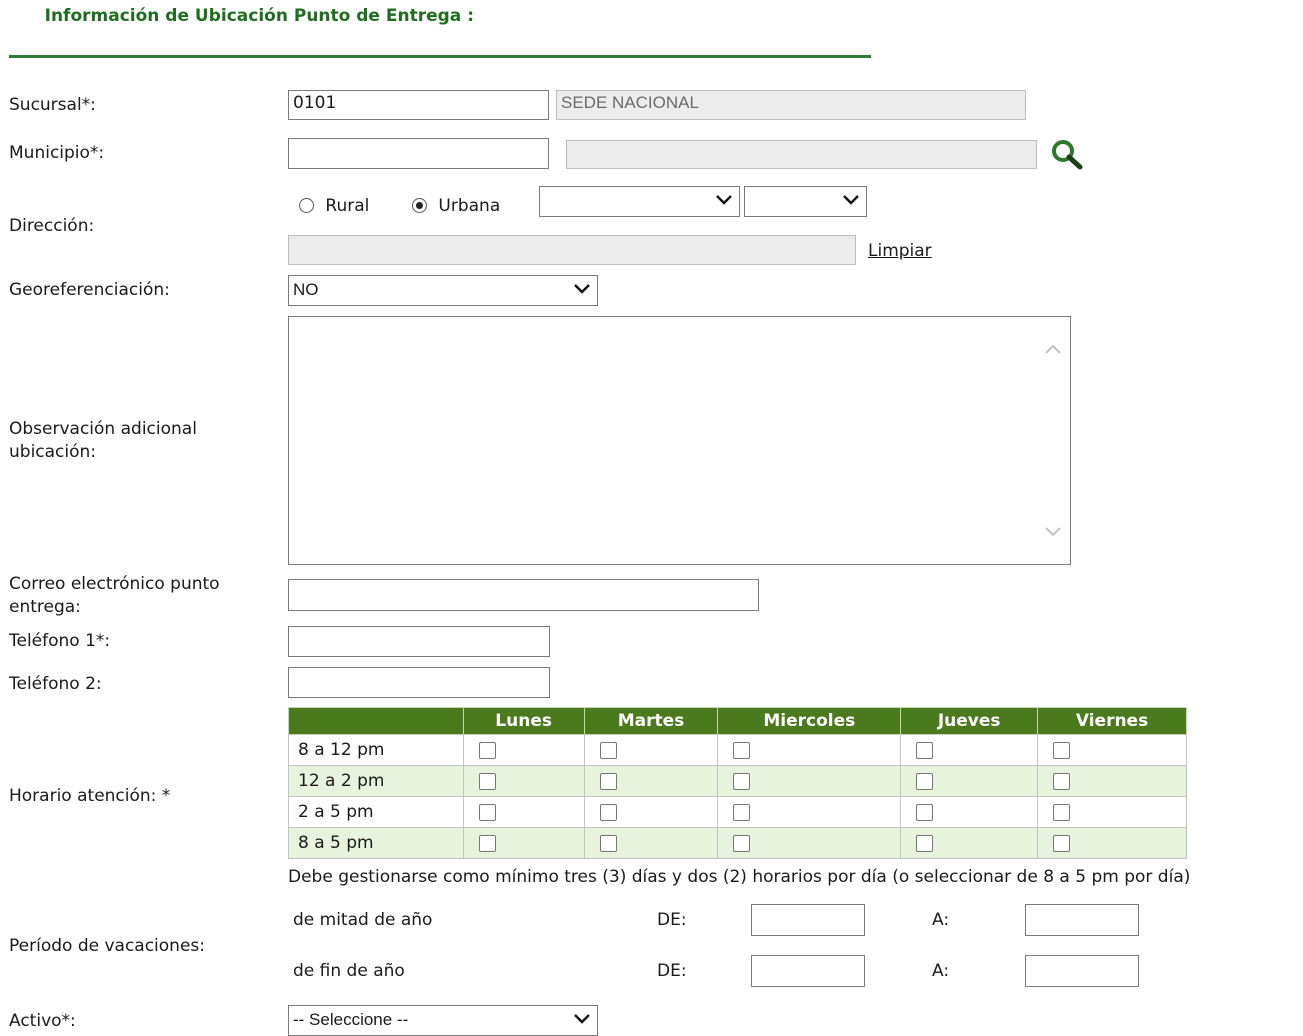 The height and width of the screenshot is (1036, 1303). Describe the element at coordinates (801, 154) in the screenshot. I see `municipio-name-field` at that location.